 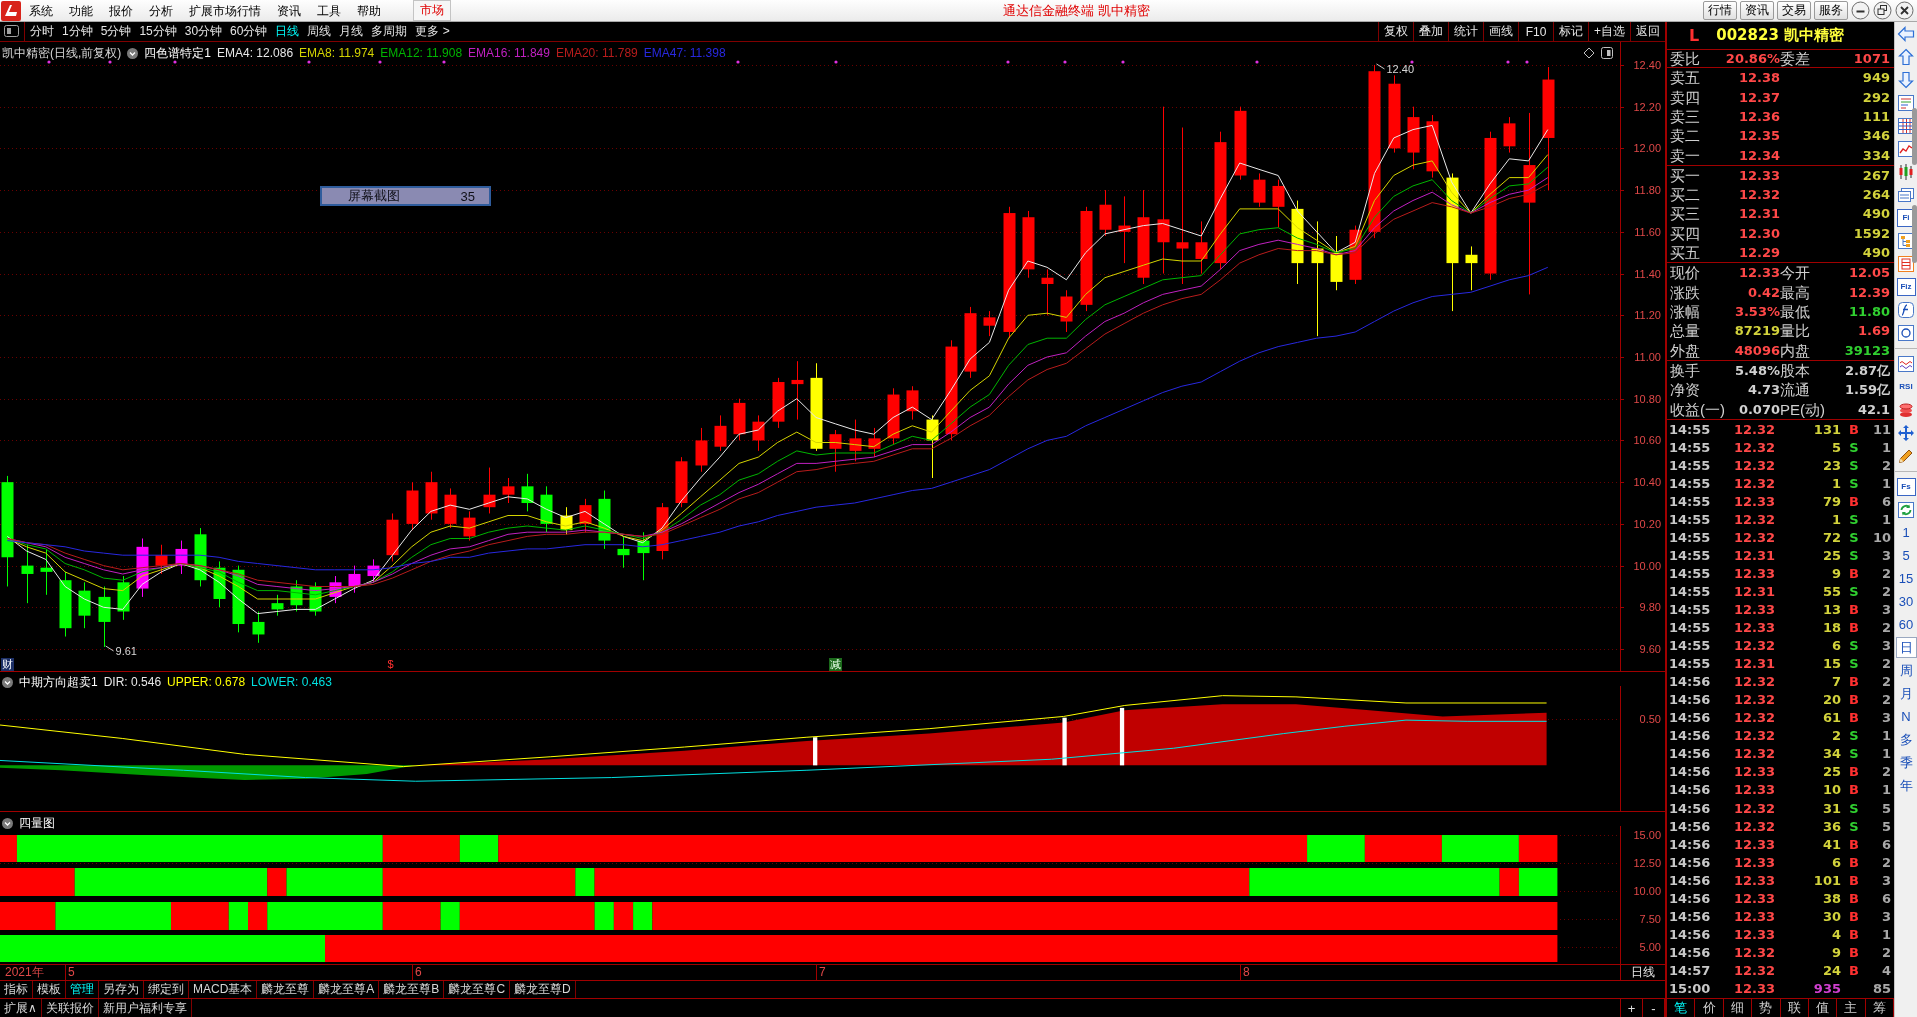 What do you see at coordinates (70, 1008) in the screenshot?
I see `extension-tab: 关联报价` at bounding box center [70, 1008].